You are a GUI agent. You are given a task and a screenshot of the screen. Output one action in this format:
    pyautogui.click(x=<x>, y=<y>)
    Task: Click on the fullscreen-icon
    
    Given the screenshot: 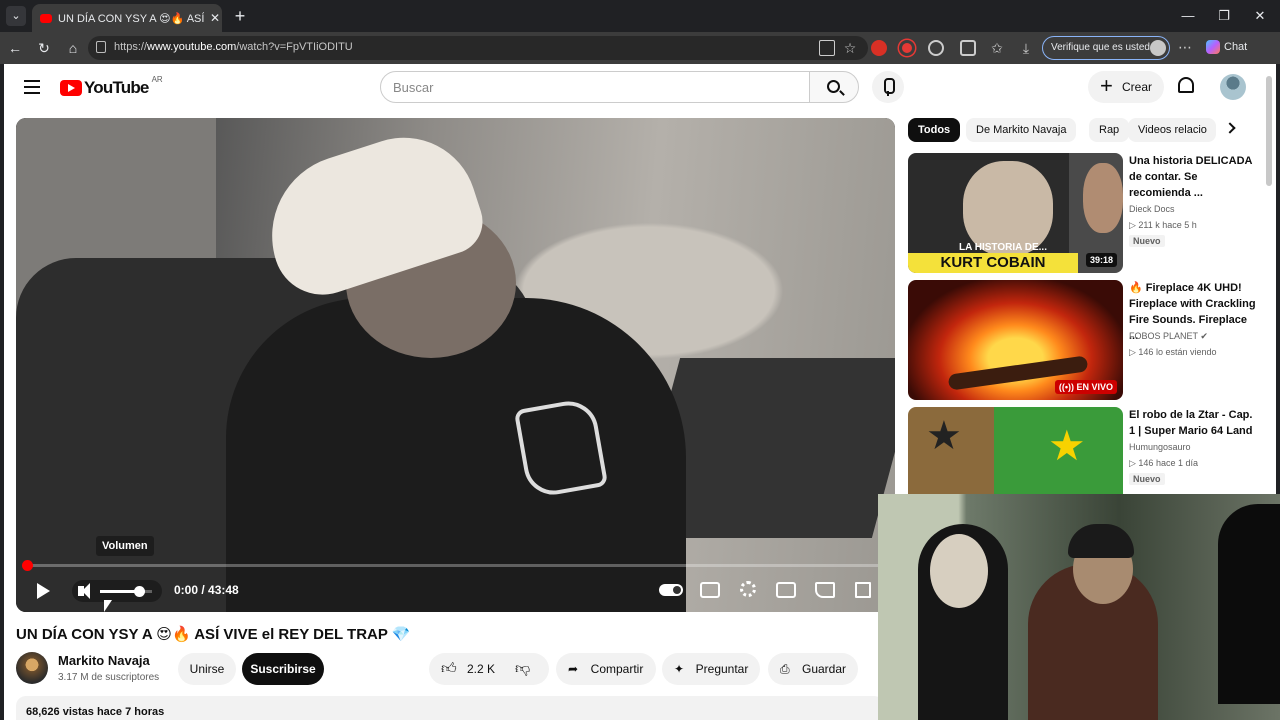 What is the action you would take?
    pyautogui.click(x=863, y=590)
    